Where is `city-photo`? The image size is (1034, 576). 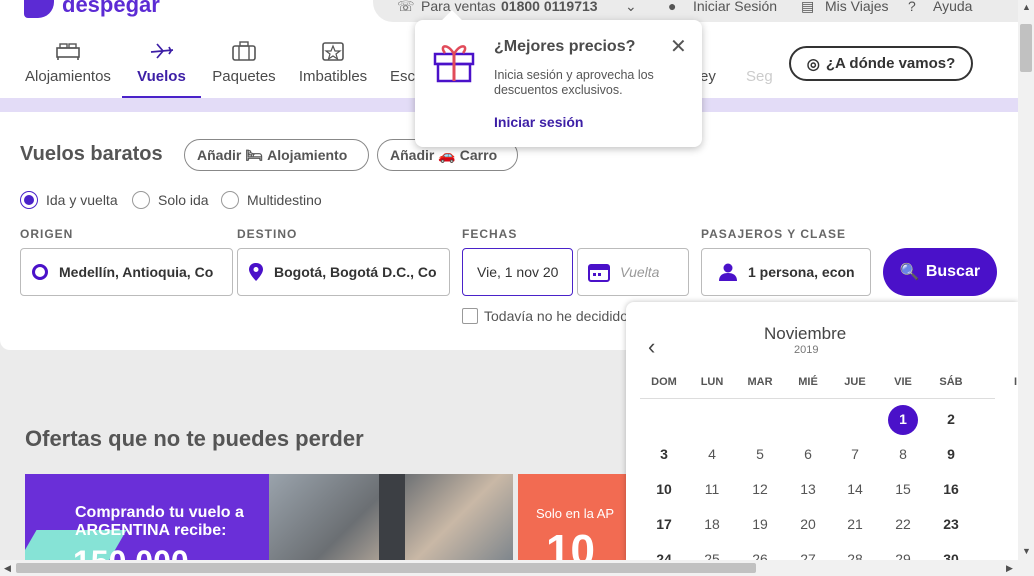 city-photo is located at coordinates (391, 518).